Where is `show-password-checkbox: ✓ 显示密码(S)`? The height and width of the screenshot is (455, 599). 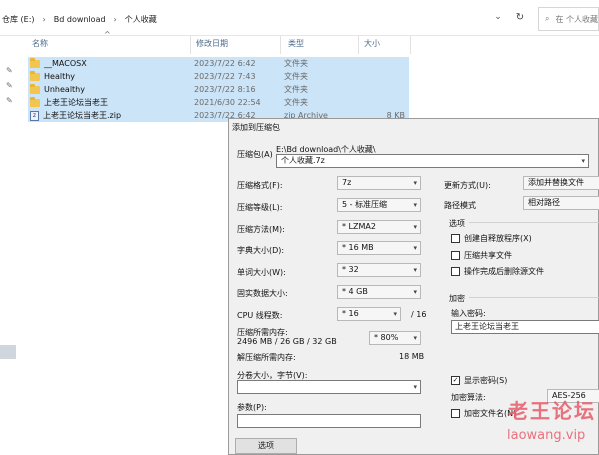 show-password-checkbox: ✓ 显示密码(S) is located at coordinates (479, 380).